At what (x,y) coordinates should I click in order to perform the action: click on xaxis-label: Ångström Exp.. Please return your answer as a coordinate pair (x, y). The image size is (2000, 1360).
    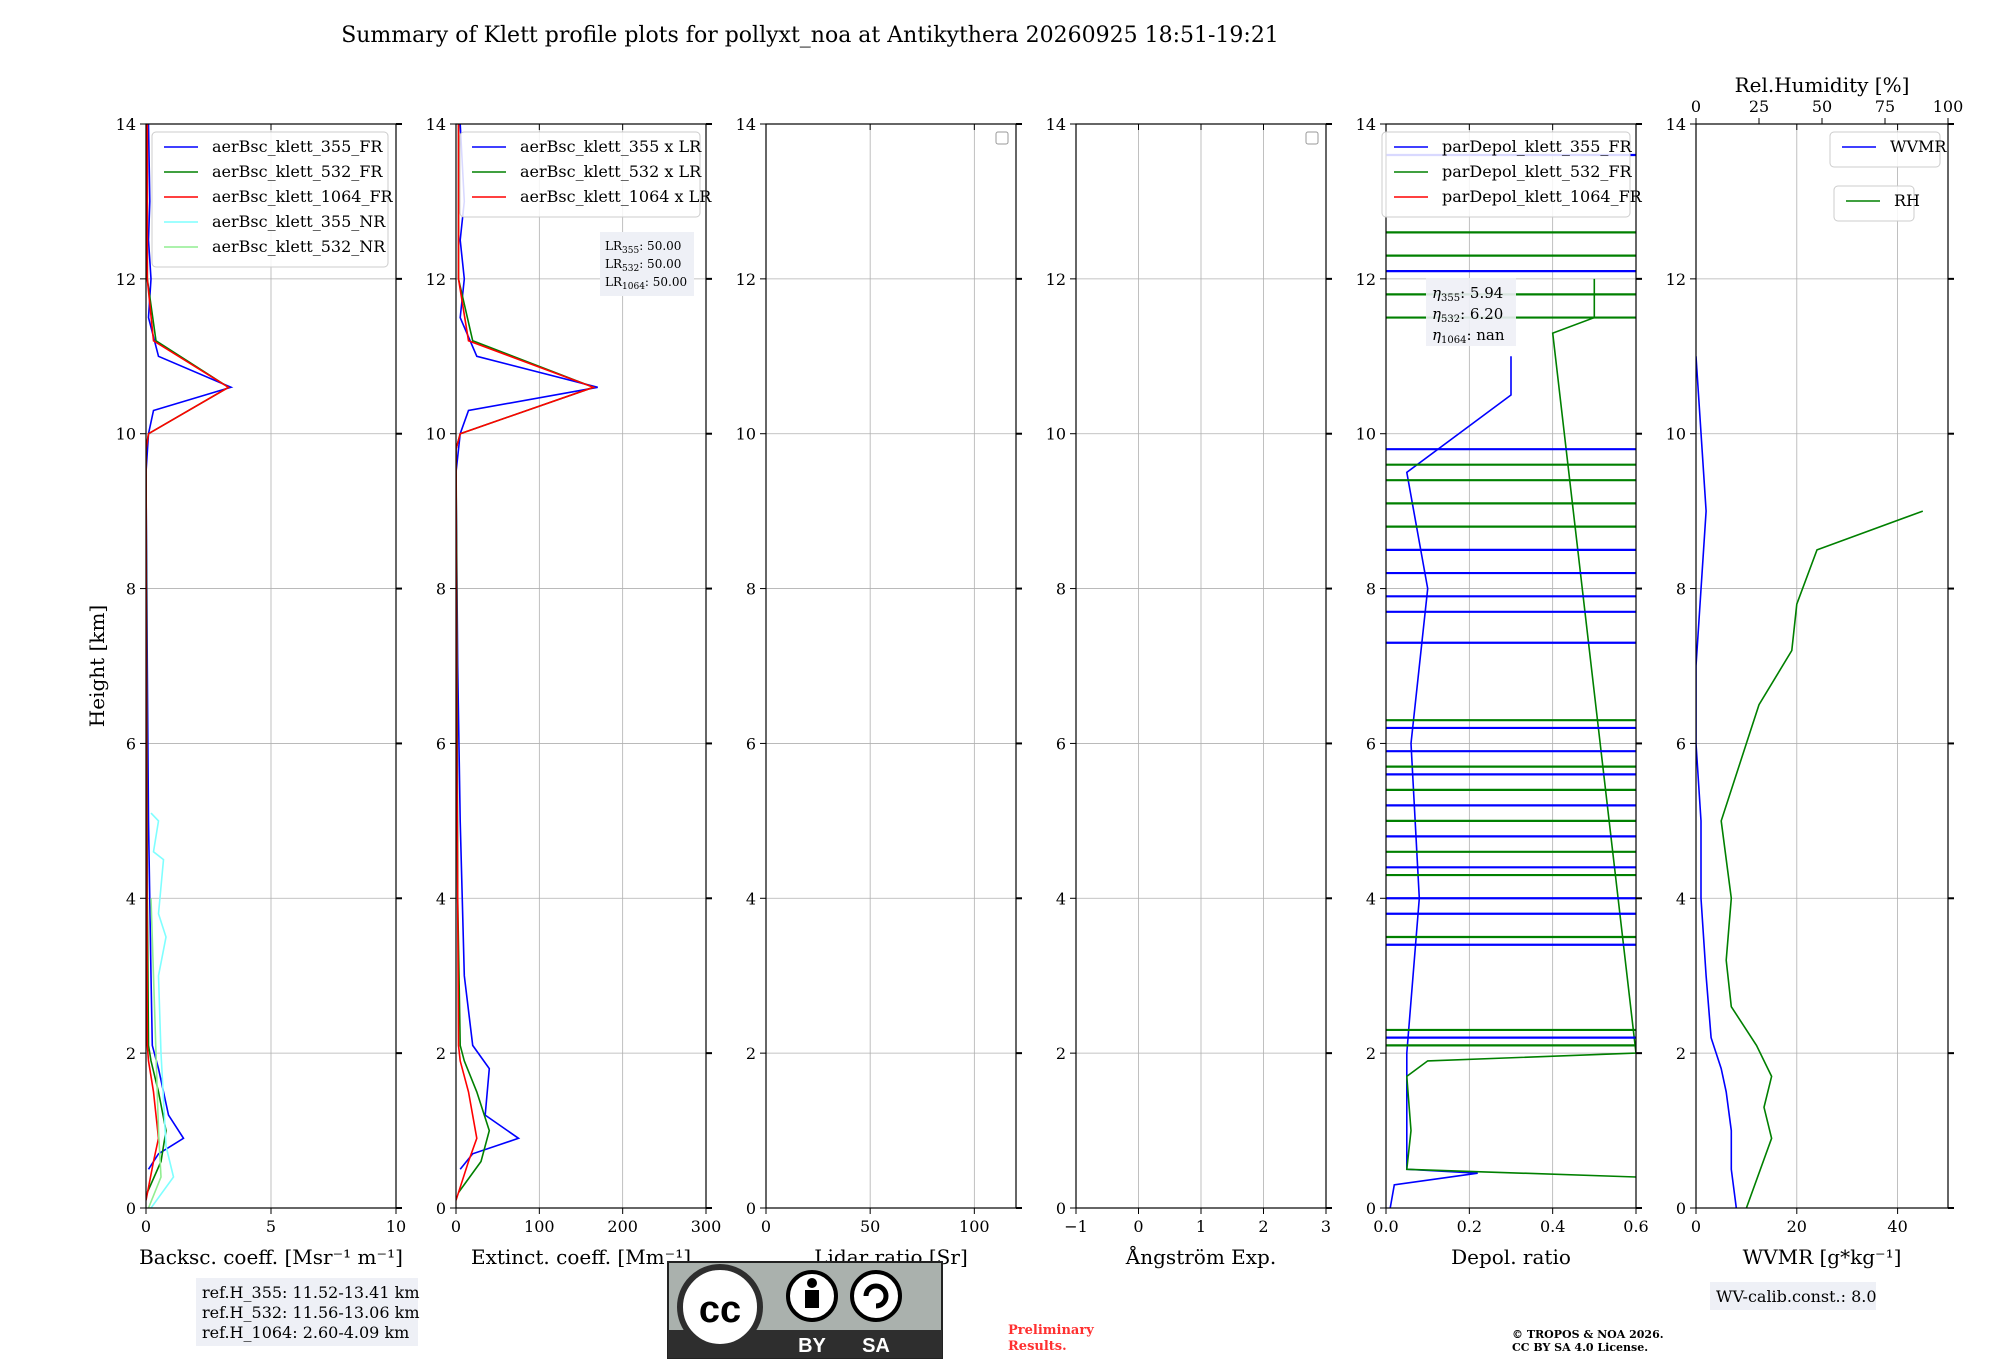
    Looking at the image, I should click on (1200, 1256).